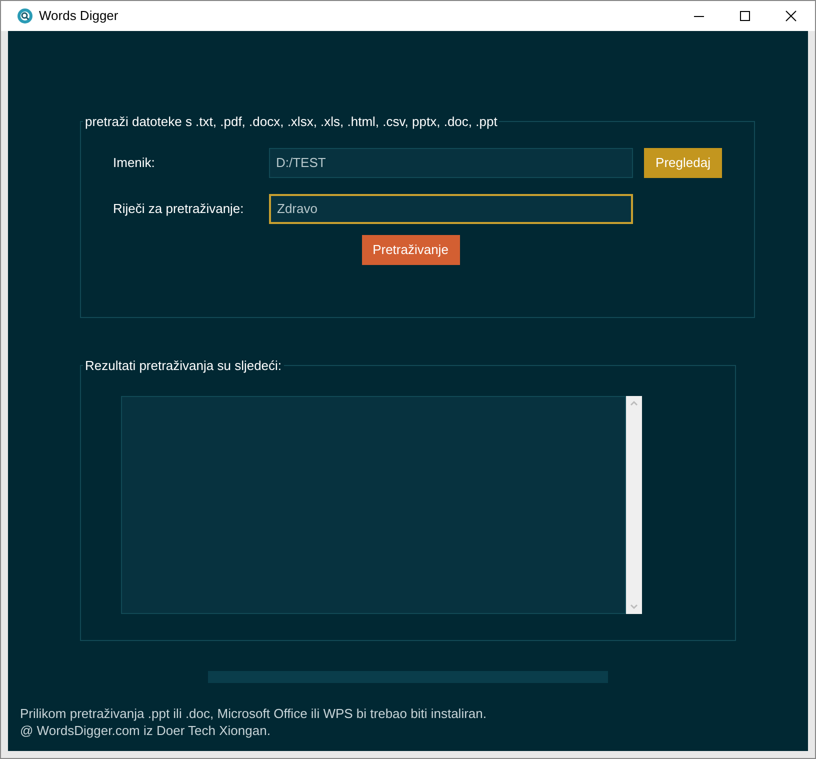  Describe the element at coordinates (253, 713) in the screenshot. I see `footer-text: Prilikom pretraživanja .ppt ili .doc, Microsoft Office ili WPS bi trebao biti instaliran.` at that location.